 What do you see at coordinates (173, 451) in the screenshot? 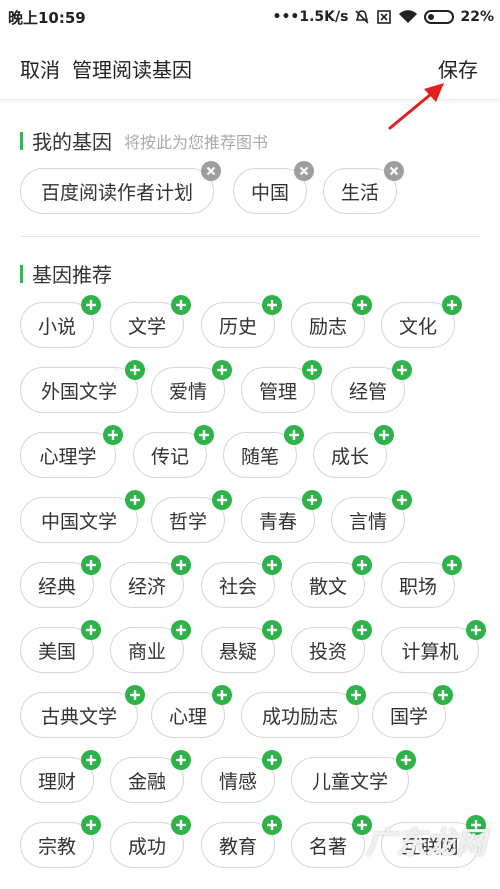
I see `recommended-tag: 传记` at bounding box center [173, 451].